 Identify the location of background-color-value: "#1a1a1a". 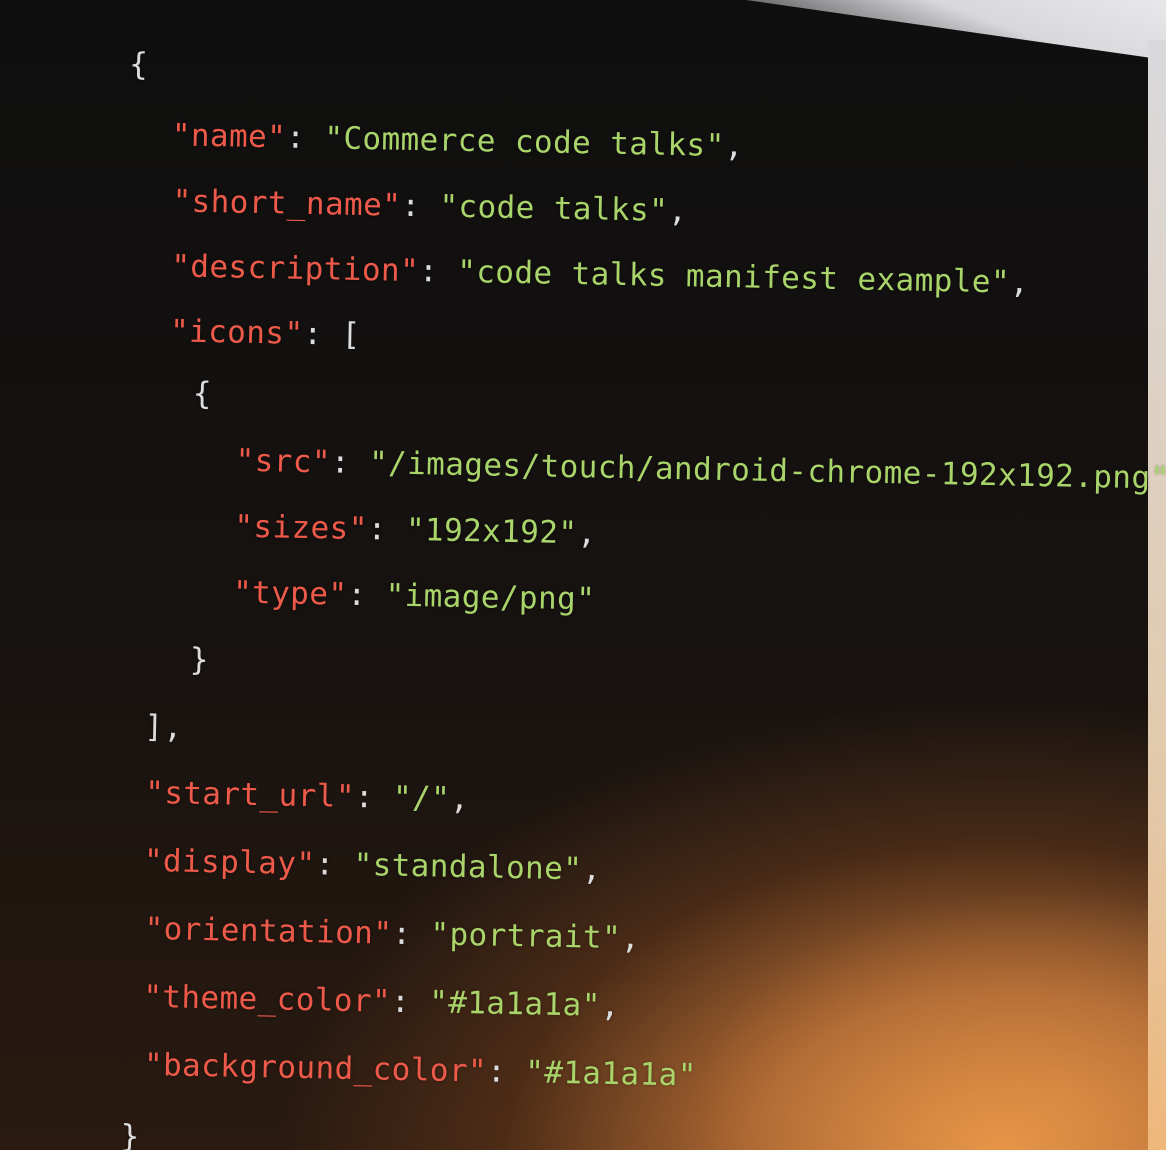
(611, 1074).